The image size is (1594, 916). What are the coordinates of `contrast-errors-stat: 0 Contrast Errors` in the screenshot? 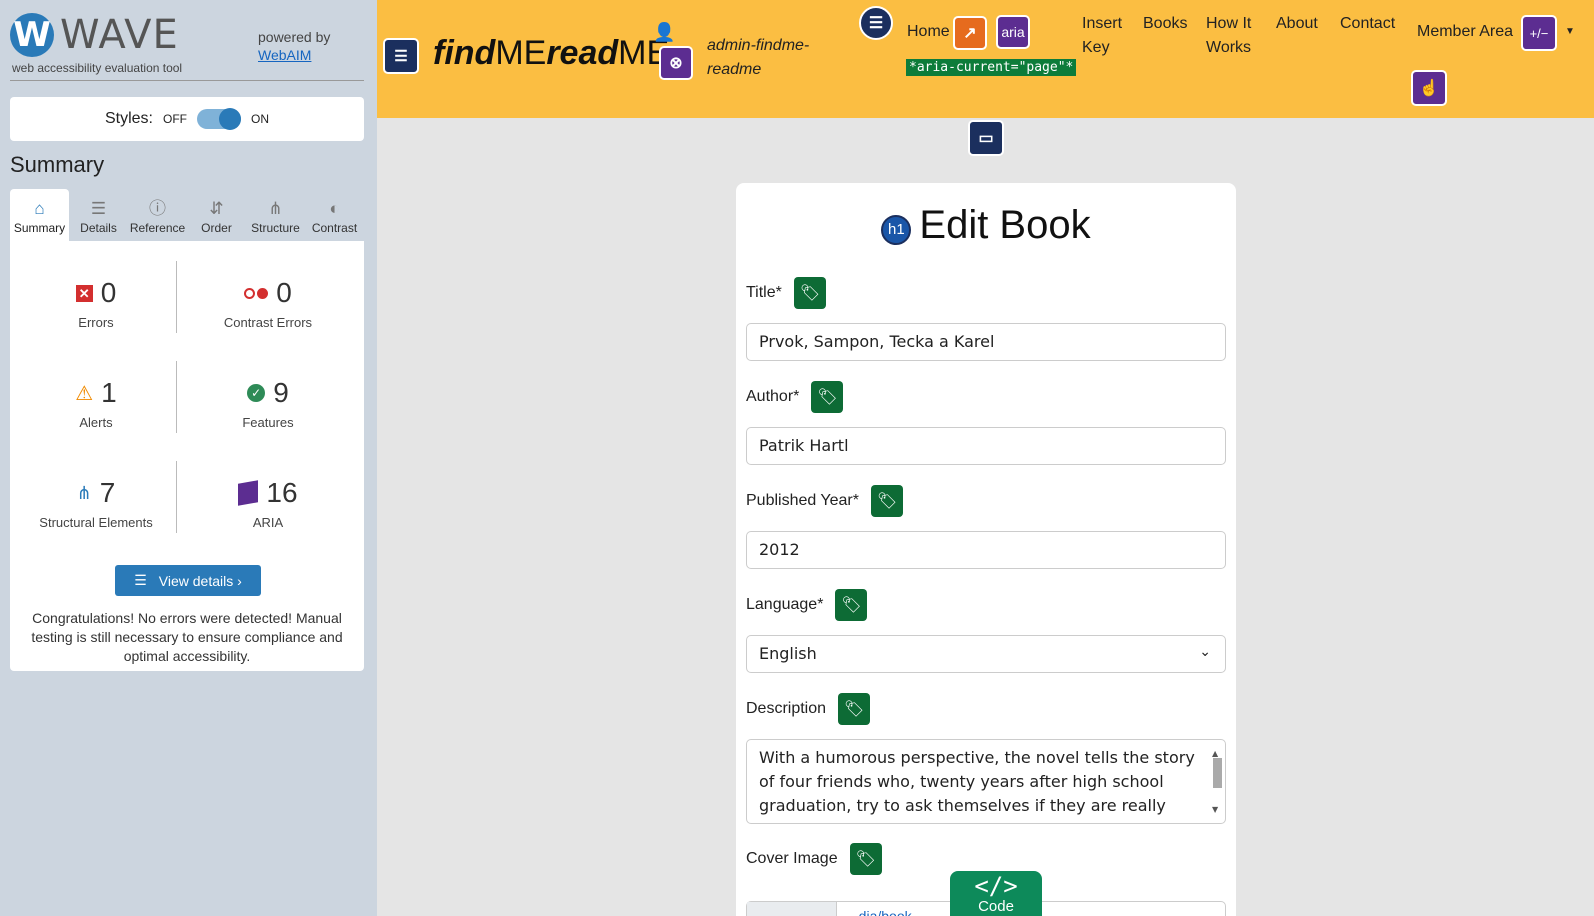 It's located at (268, 303).